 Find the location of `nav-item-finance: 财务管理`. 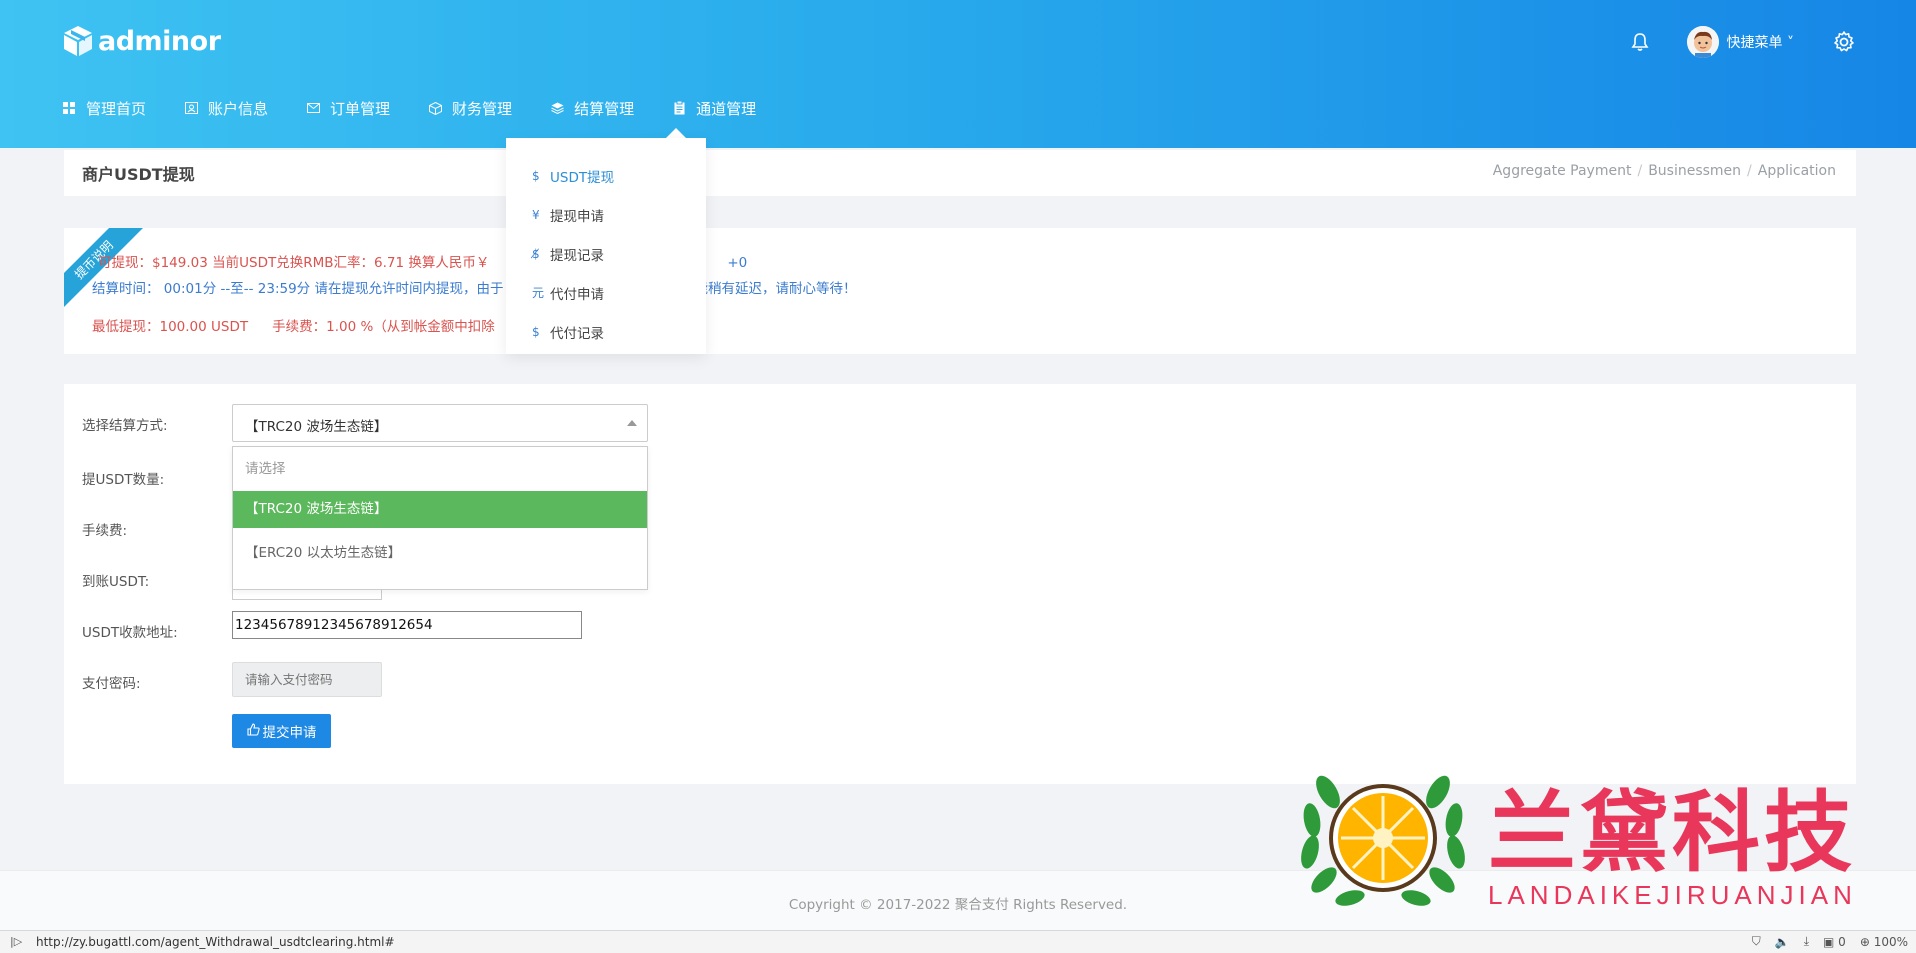

nav-item-finance: 财务管理 is located at coordinates (470, 108).